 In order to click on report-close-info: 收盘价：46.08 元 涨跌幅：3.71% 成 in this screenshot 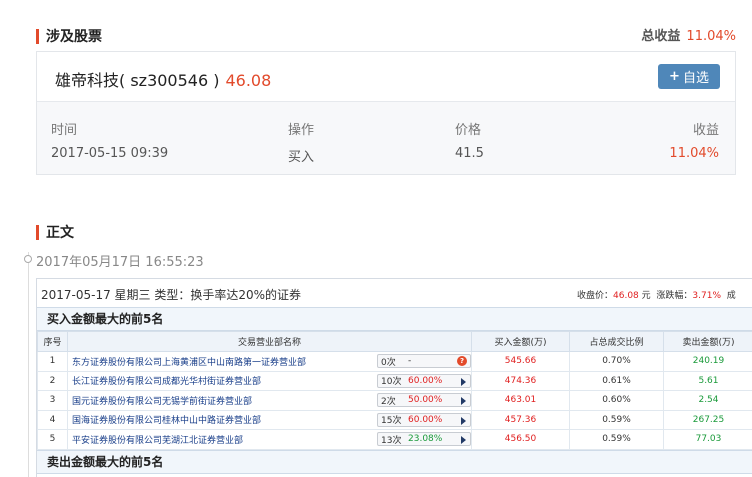, I will do `click(656, 294)`.